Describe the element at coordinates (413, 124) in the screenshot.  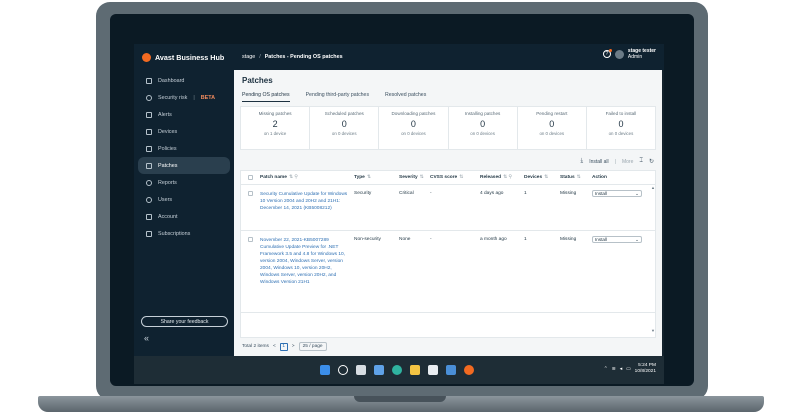
I see `stat-value: 0` at that location.